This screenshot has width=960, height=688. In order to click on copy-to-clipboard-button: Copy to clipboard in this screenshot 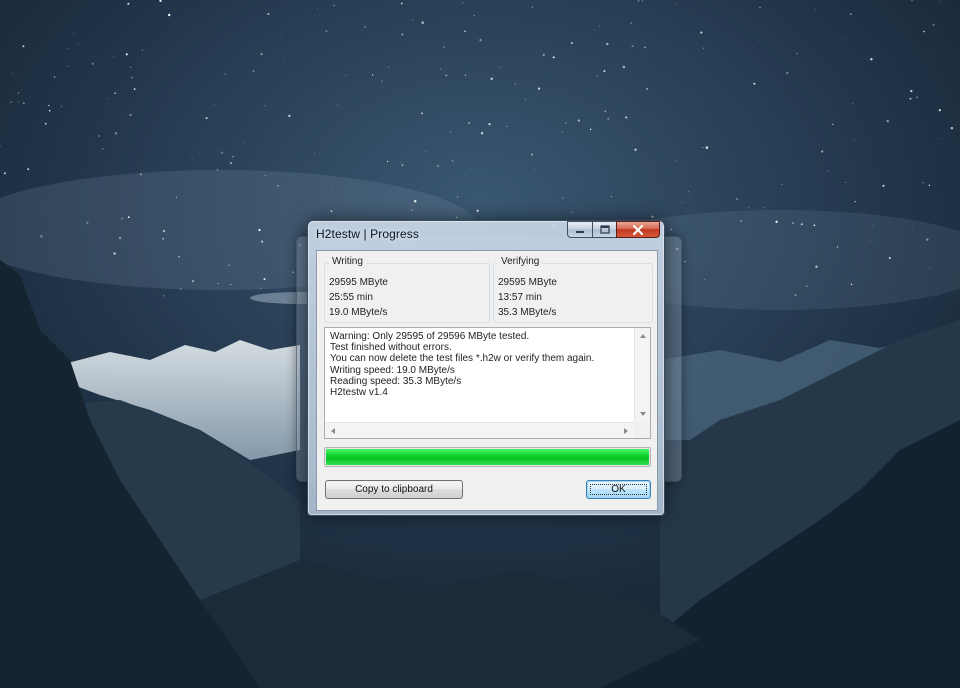, I will do `click(394, 489)`.